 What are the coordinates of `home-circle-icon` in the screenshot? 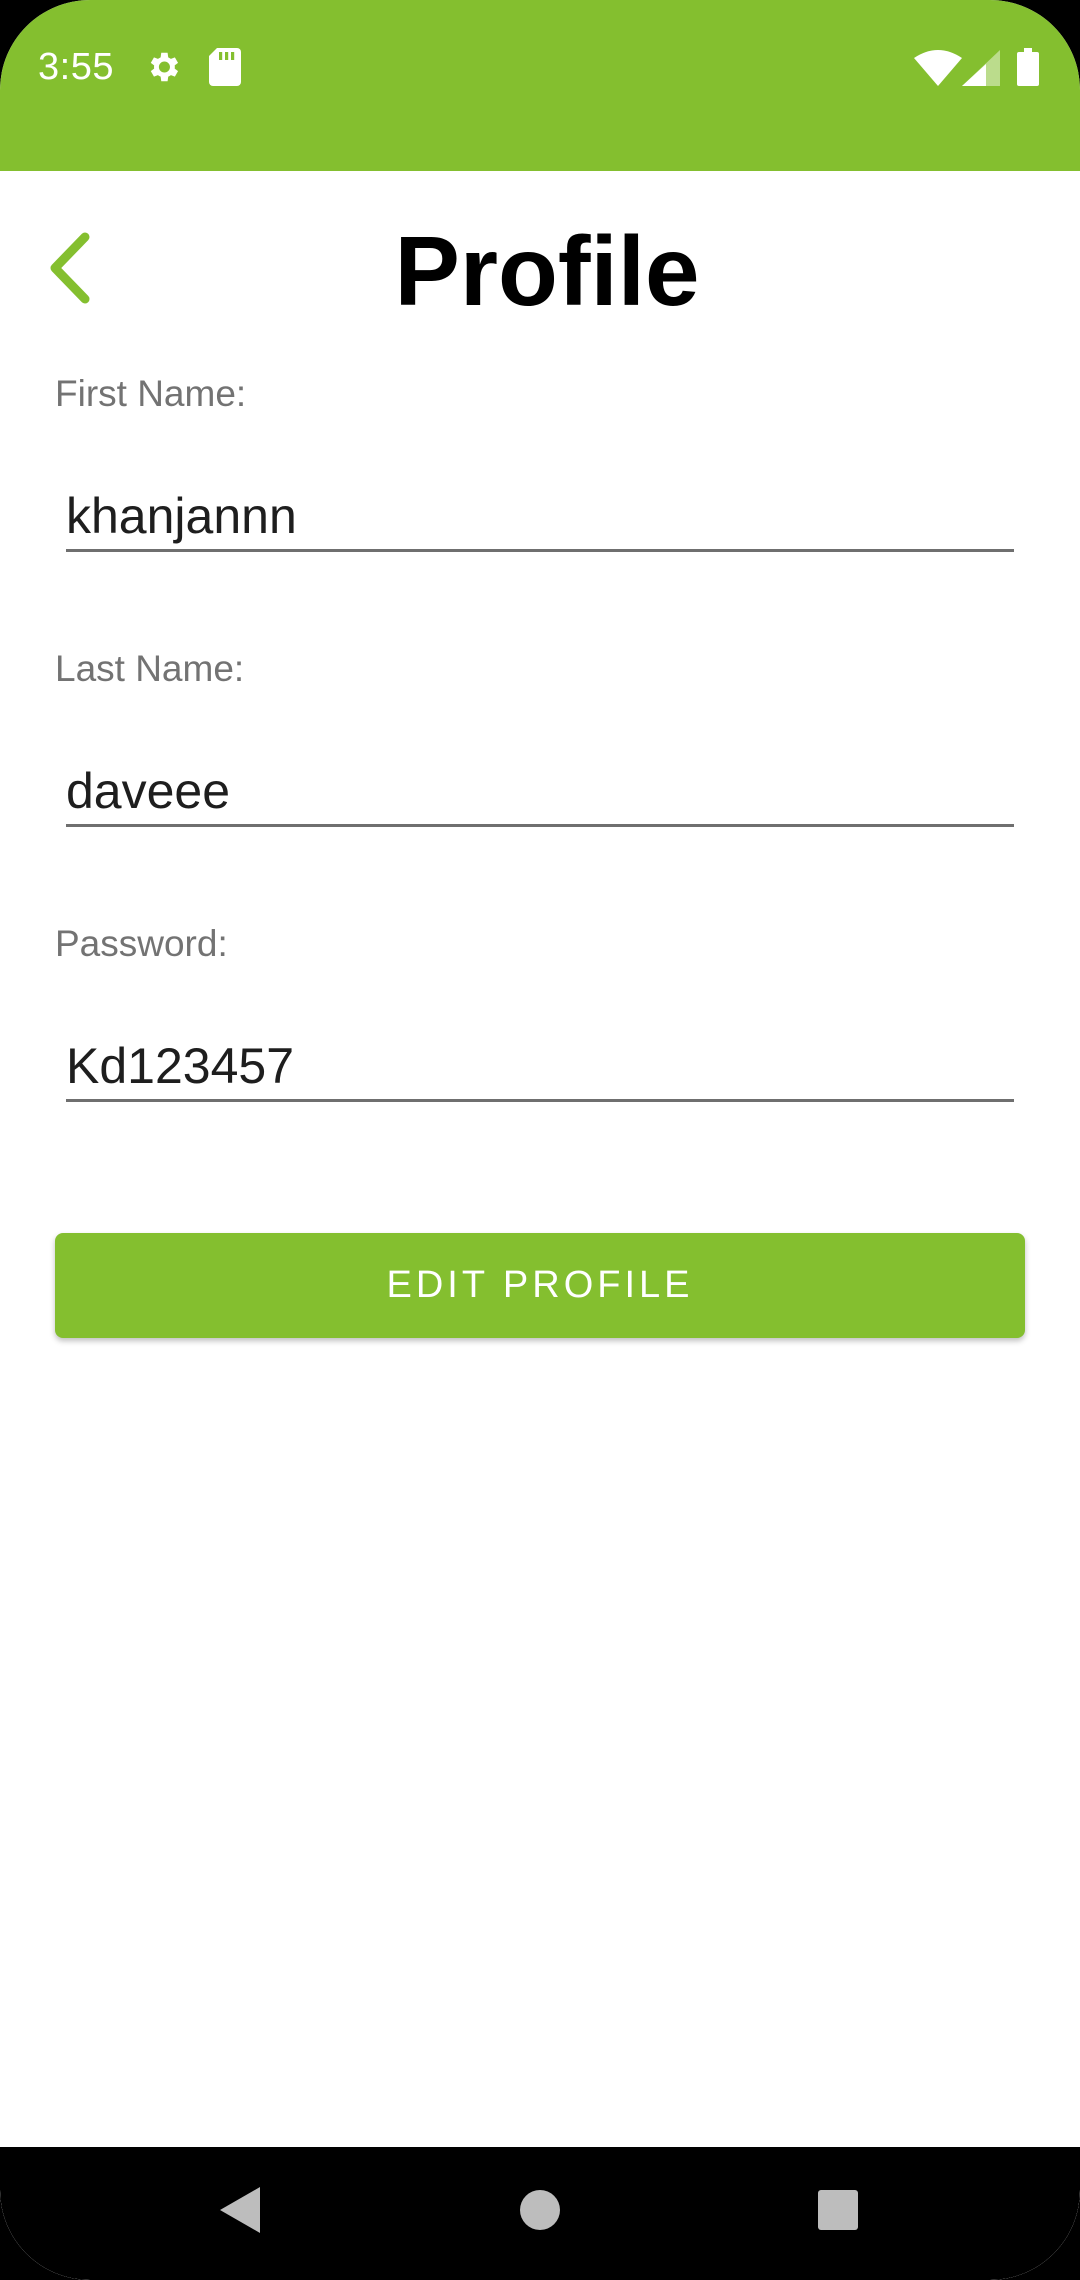 It's located at (540, 2210).